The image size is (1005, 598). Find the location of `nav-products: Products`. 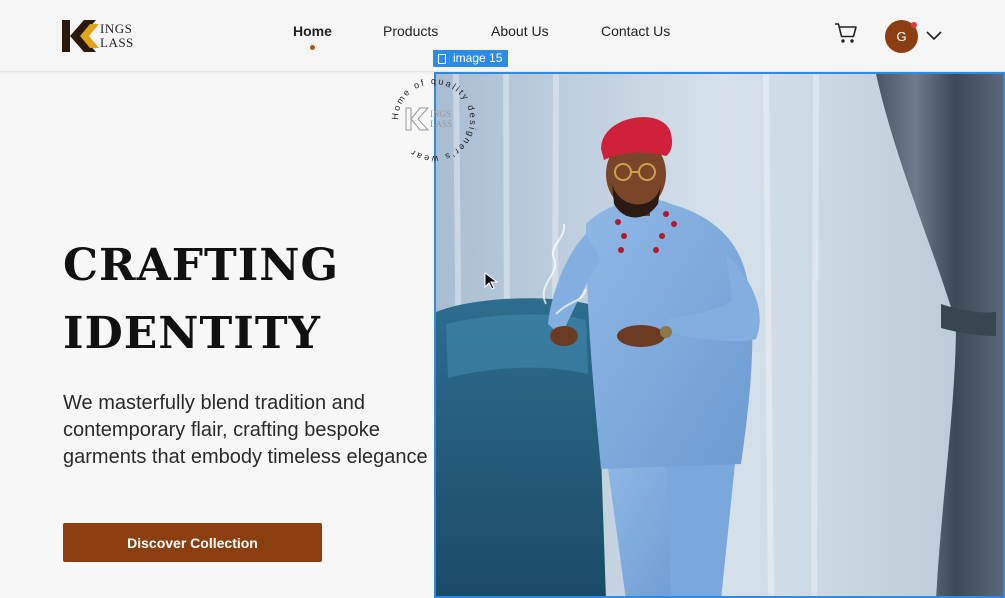

nav-products: Products is located at coordinates (410, 31).